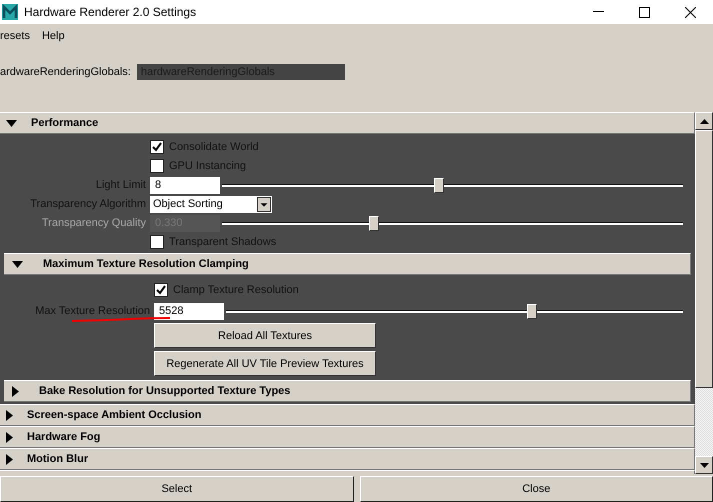  I want to click on number-field: 8, so click(185, 185).